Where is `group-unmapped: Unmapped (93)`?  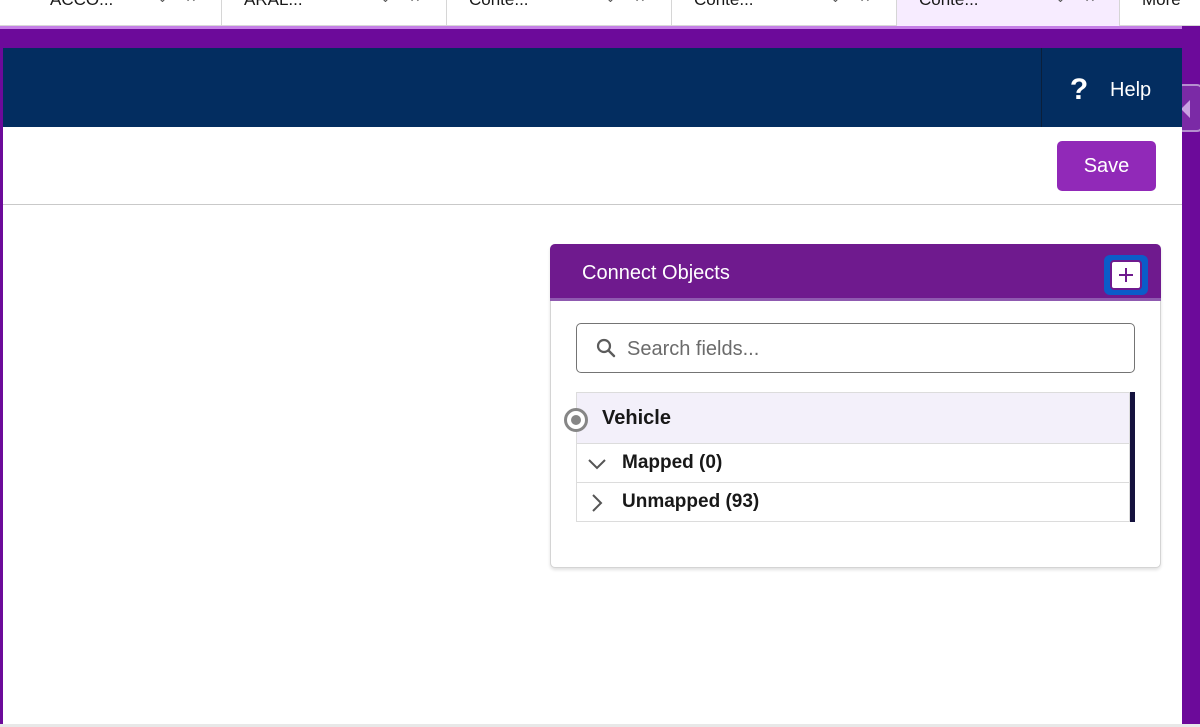 group-unmapped: Unmapped (93) is located at coordinates (853, 502).